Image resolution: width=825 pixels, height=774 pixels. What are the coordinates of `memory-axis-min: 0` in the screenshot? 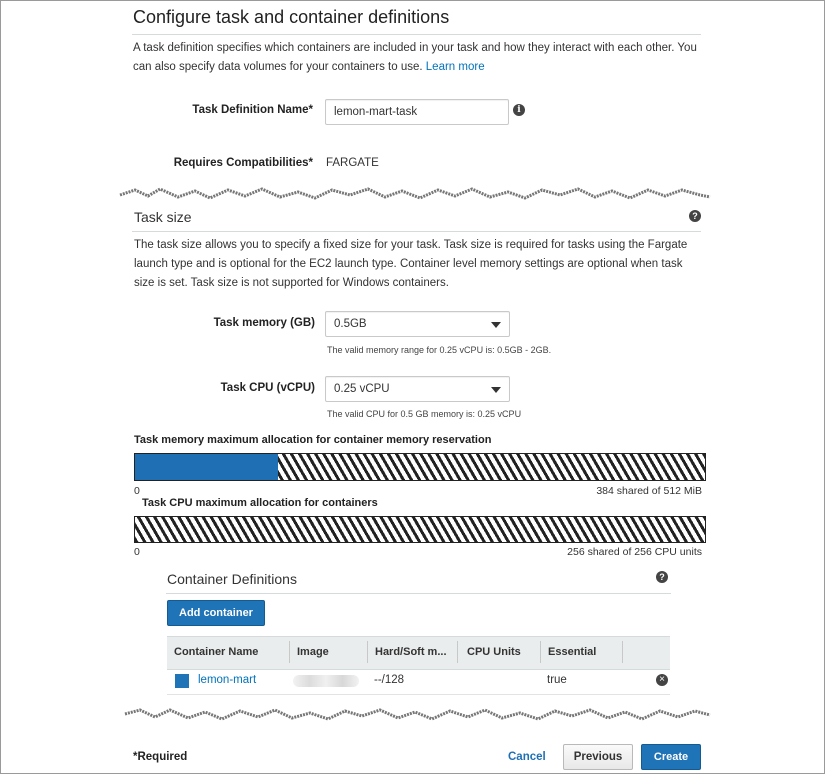 It's located at (137, 491).